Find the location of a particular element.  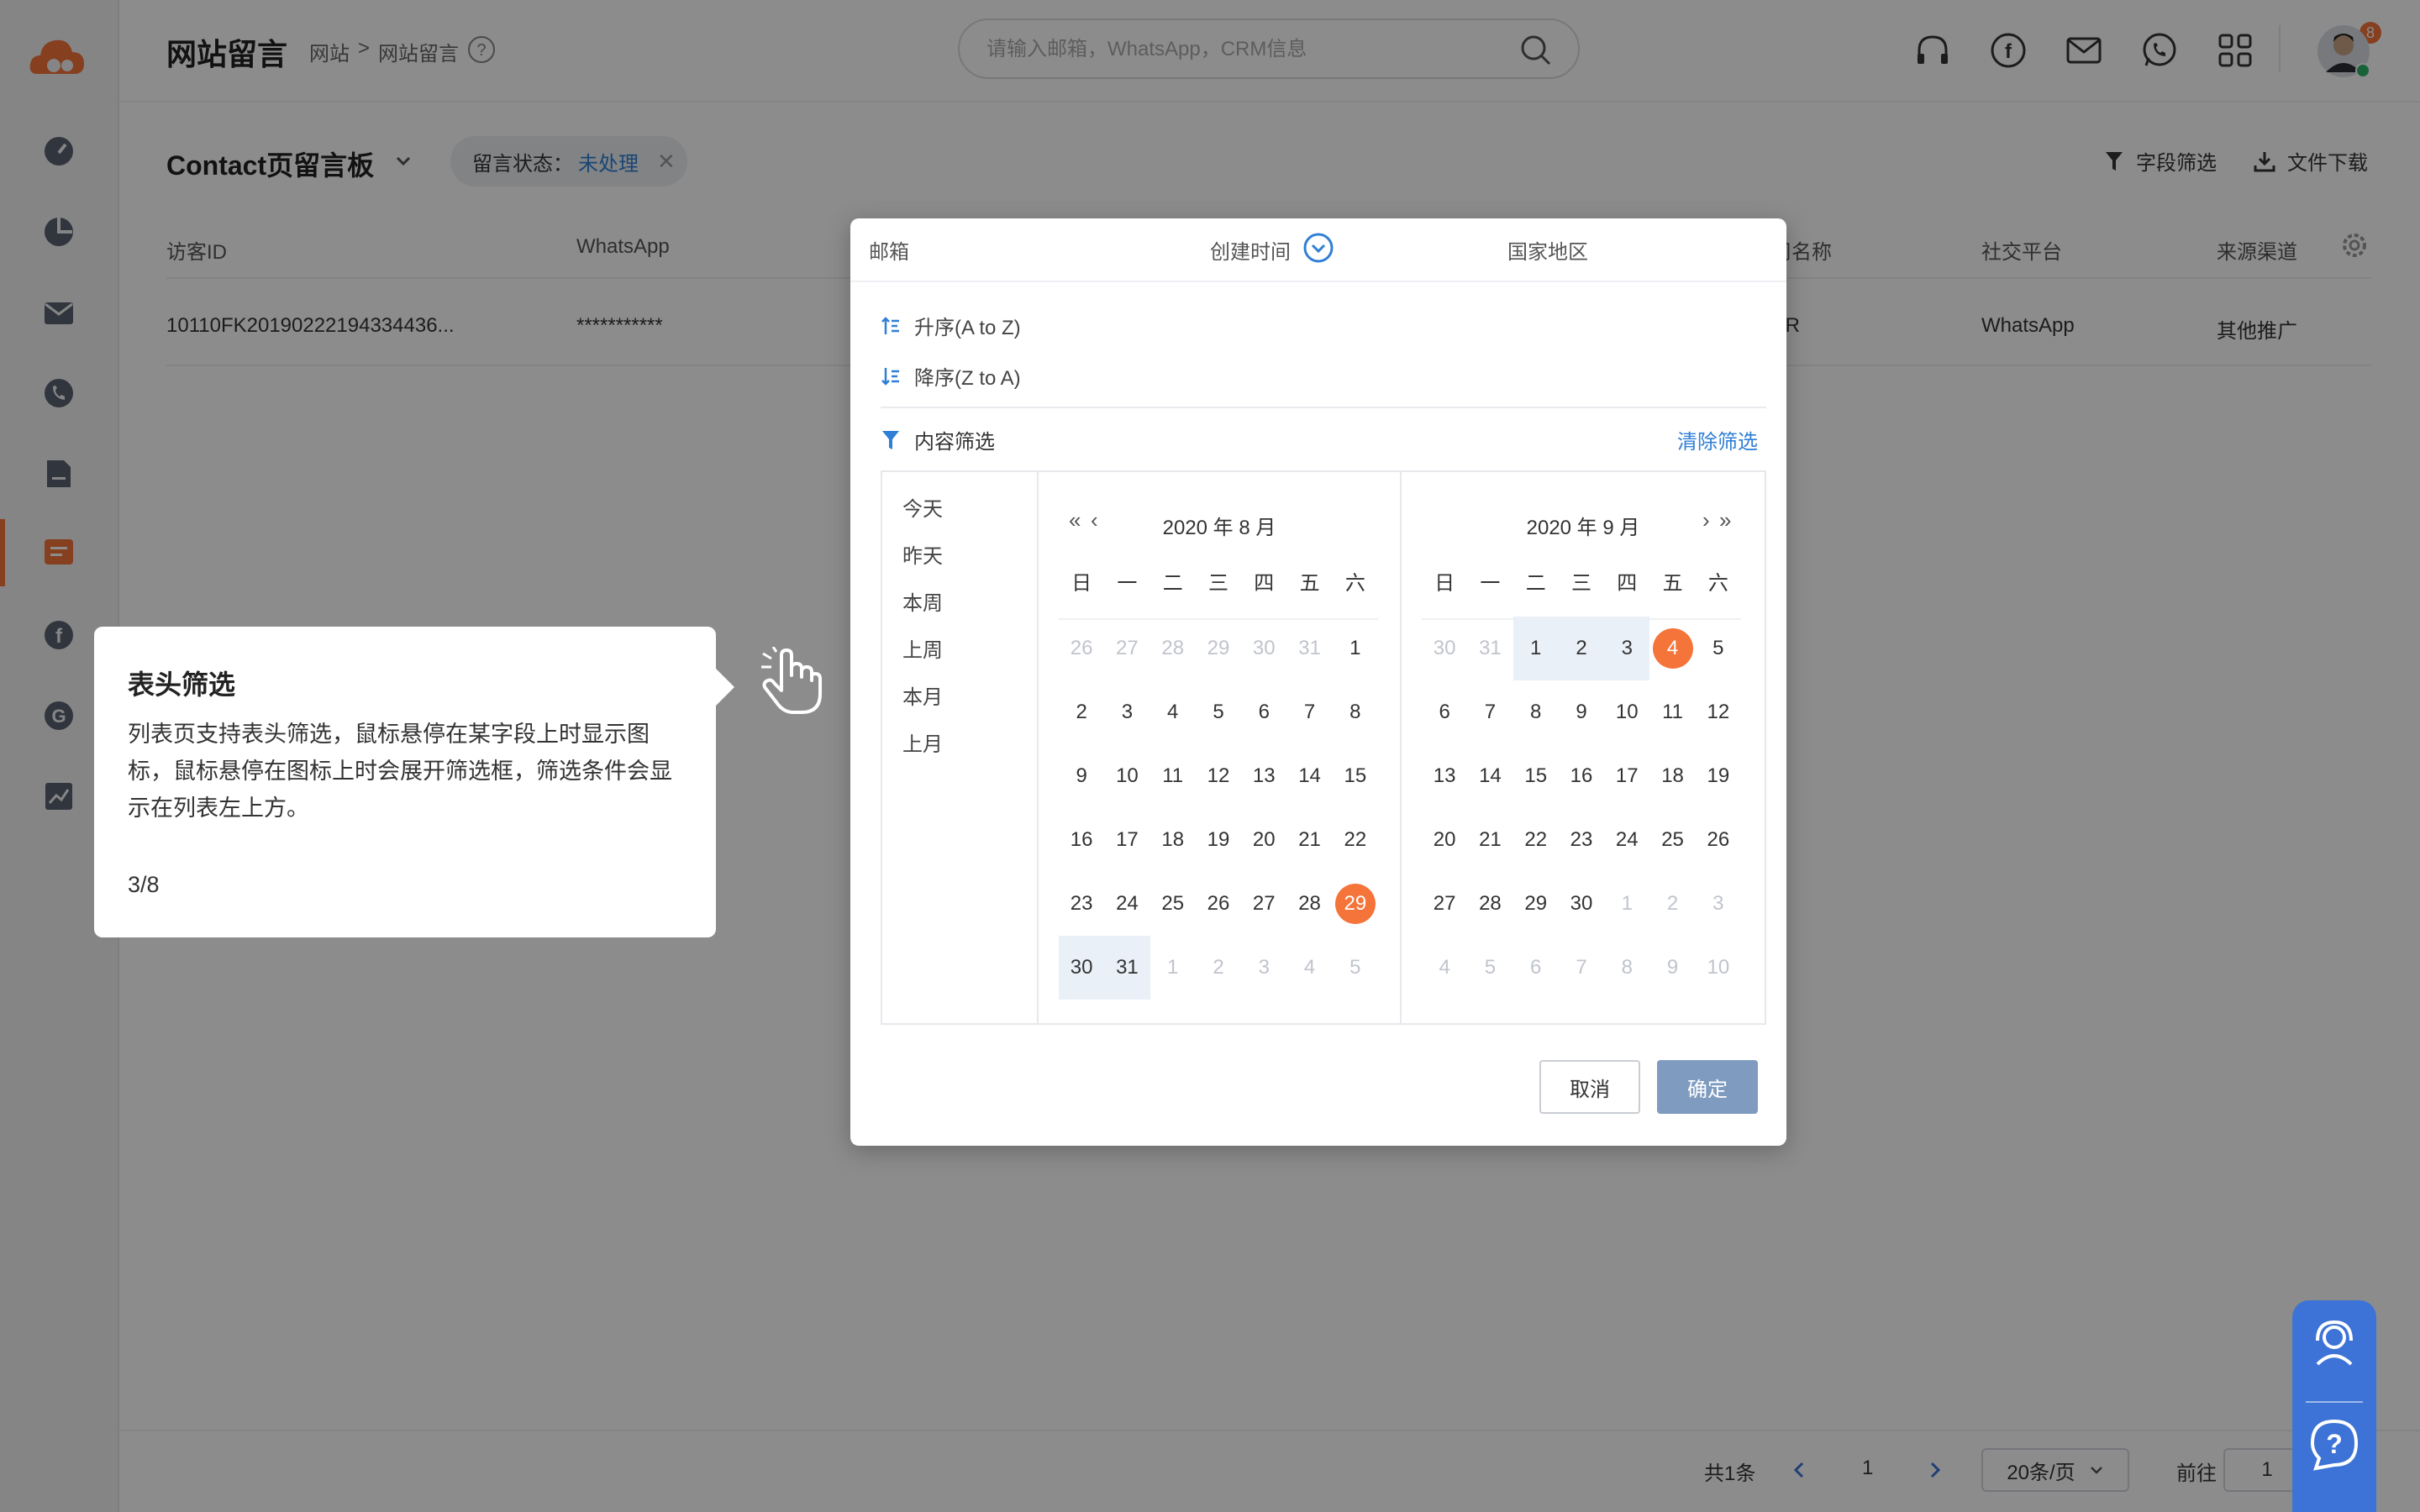

sort-ascending-option: 升序(A to Z) is located at coordinates (951, 325).